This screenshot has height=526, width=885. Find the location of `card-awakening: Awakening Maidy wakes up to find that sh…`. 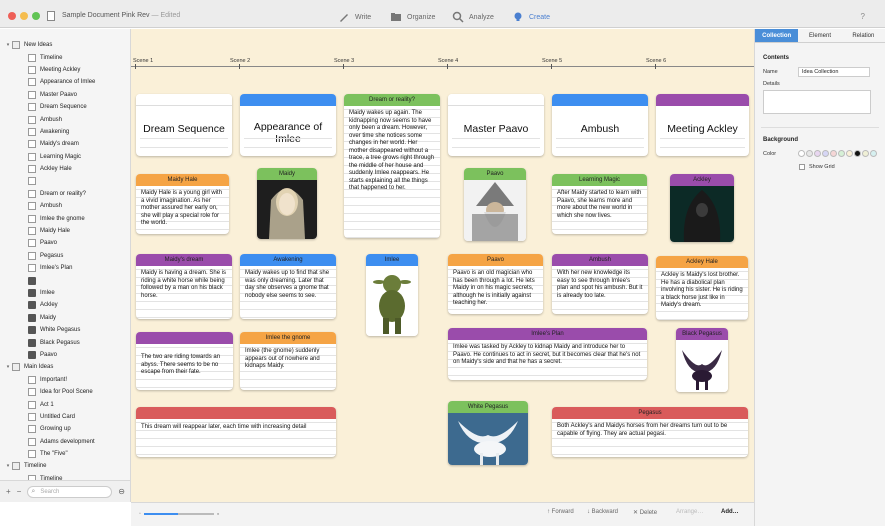

card-awakening: Awakening Maidy wakes up to find that sh… is located at coordinates (288, 286).